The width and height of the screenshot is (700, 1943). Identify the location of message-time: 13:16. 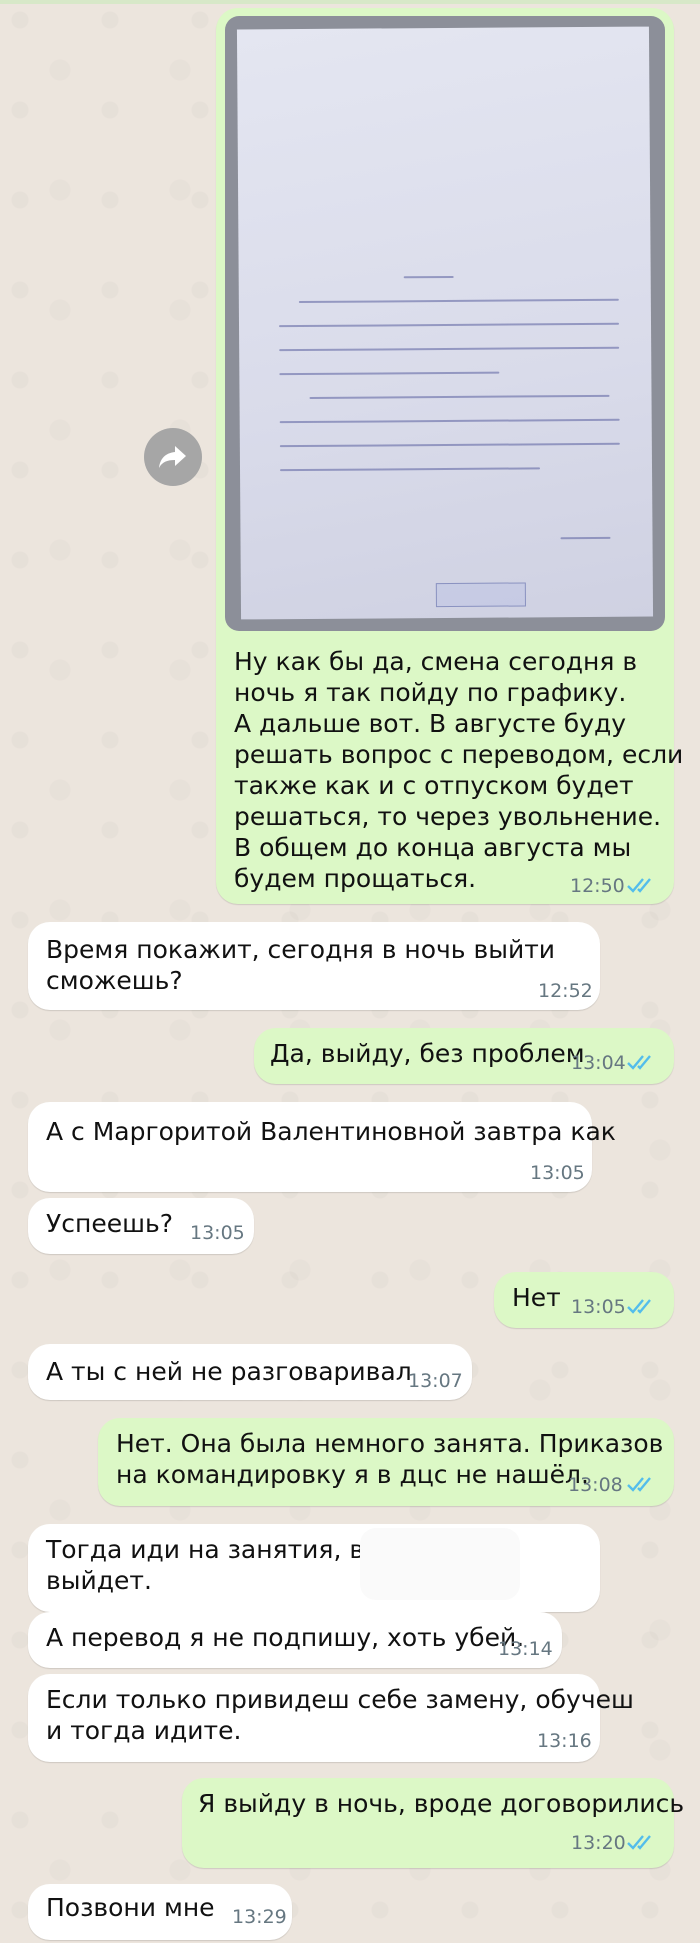
(564, 1741).